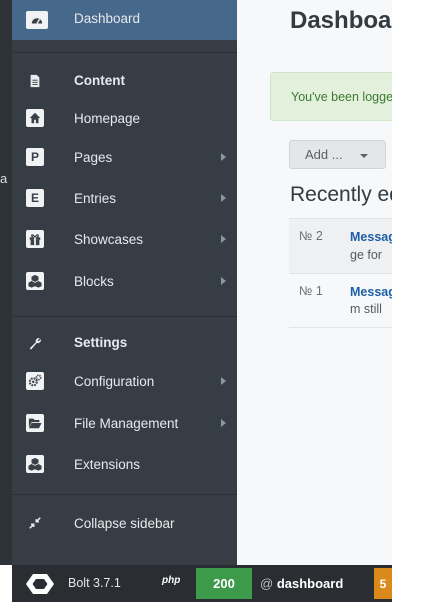  What do you see at coordinates (340, 300) in the screenshot?
I see `table-row: № 1 Message m still` at bounding box center [340, 300].